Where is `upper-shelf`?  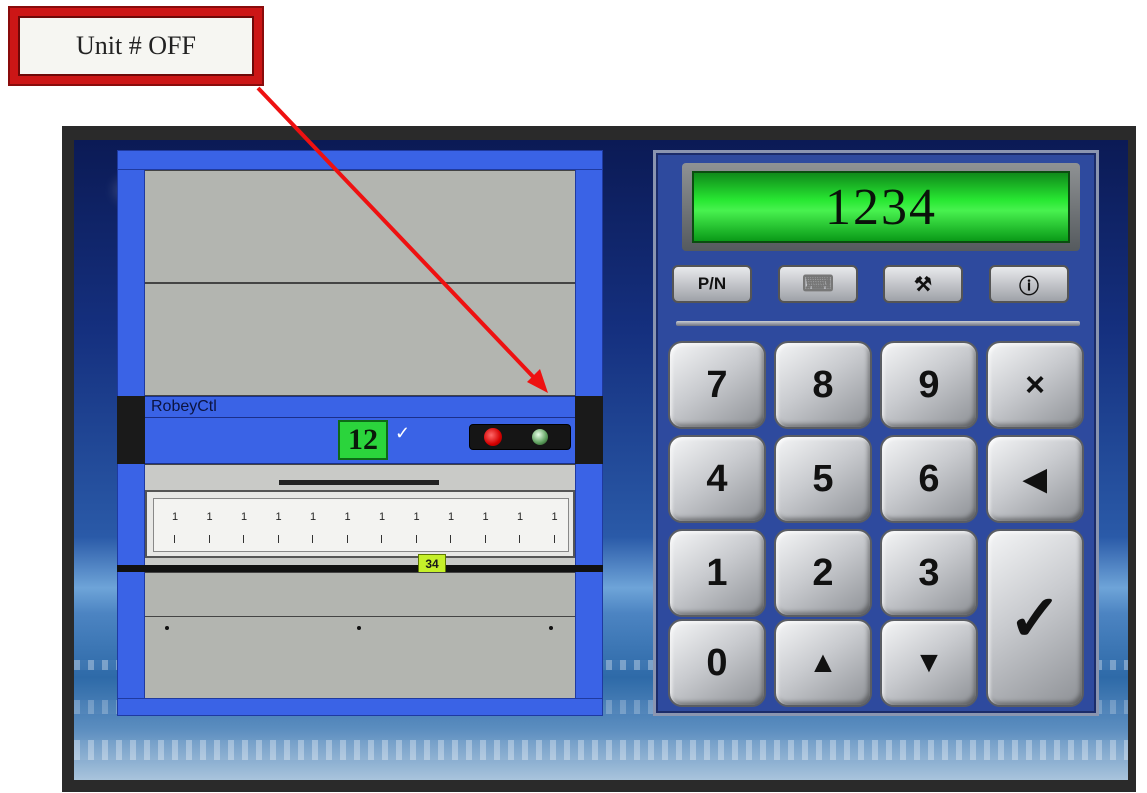
upper-shelf is located at coordinates (360, 226).